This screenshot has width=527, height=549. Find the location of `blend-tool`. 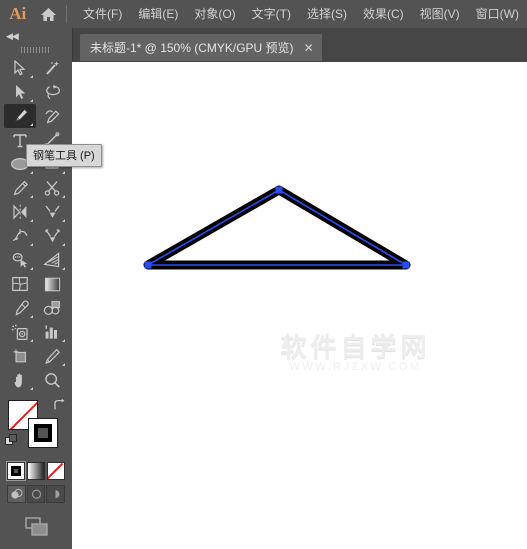

blend-tool is located at coordinates (52, 308).